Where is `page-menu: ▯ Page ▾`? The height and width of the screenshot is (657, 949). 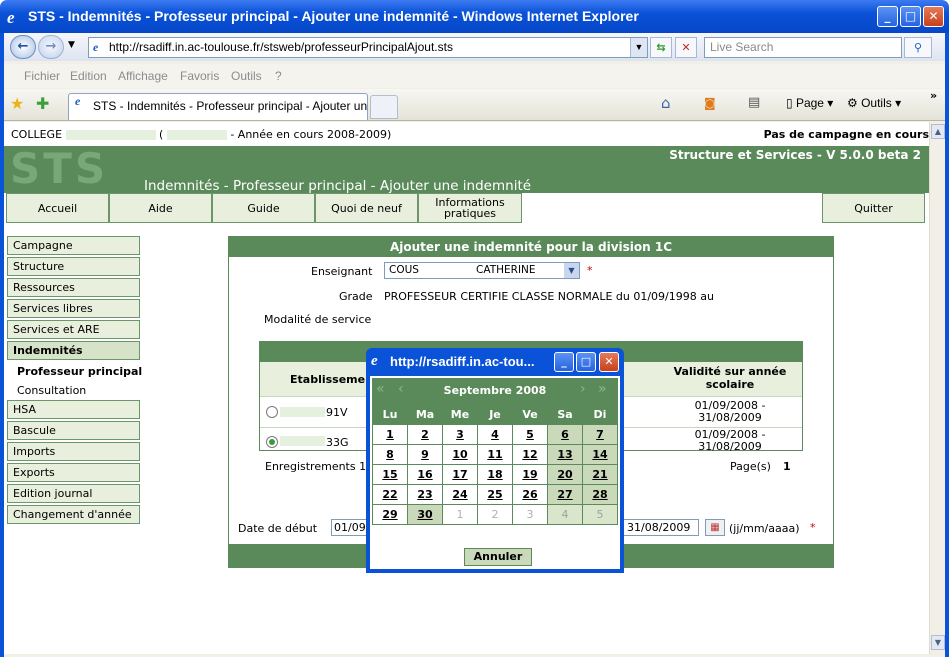 page-menu: ▯ Page ▾ is located at coordinates (809, 103).